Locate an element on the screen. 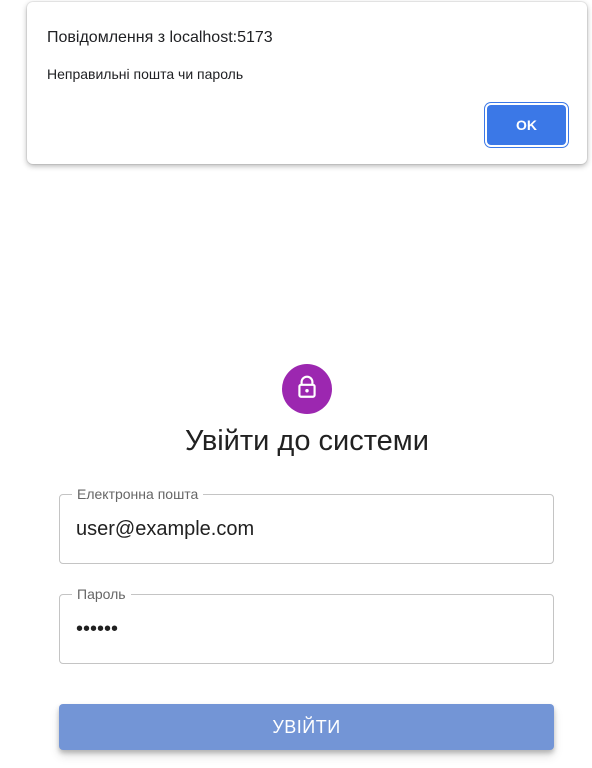 The height and width of the screenshot is (768, 592). password-label: Пароль is located at coordinates (101, 594).